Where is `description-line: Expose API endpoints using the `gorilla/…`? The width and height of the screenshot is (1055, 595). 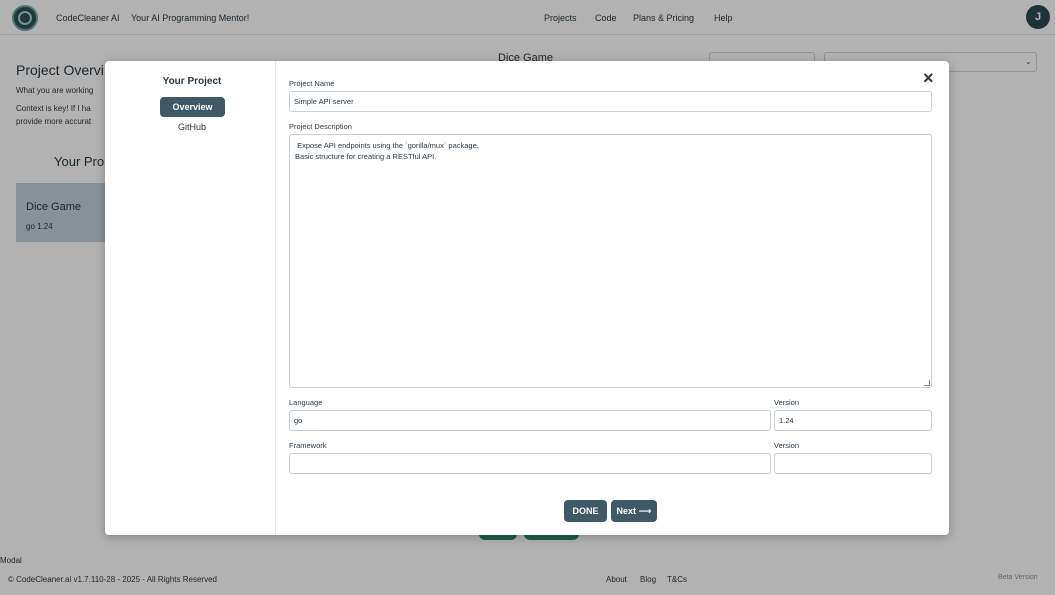
description-line: Expose API endpoints using the `gorilla/… is located at coordinates (387, 145).